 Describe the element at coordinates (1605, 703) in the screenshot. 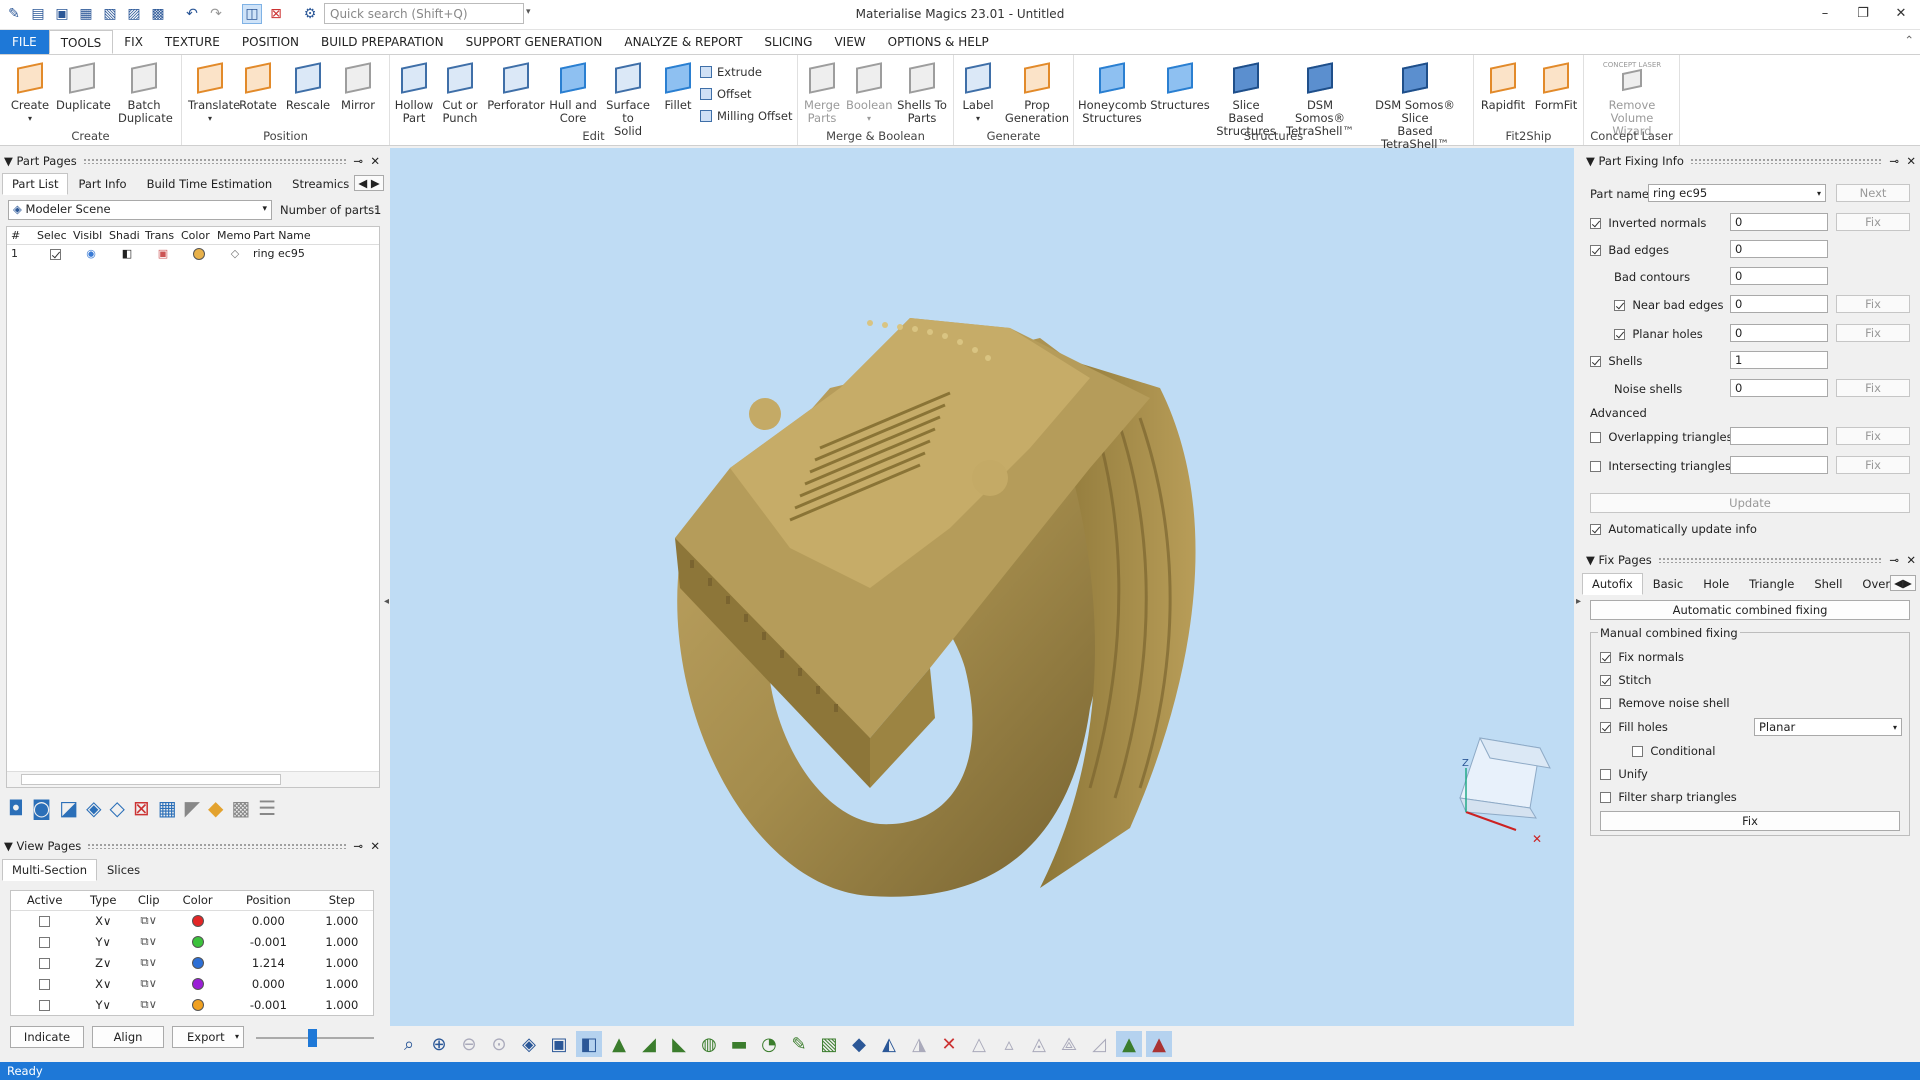

I see `remove-noise-checkbox` at that location.